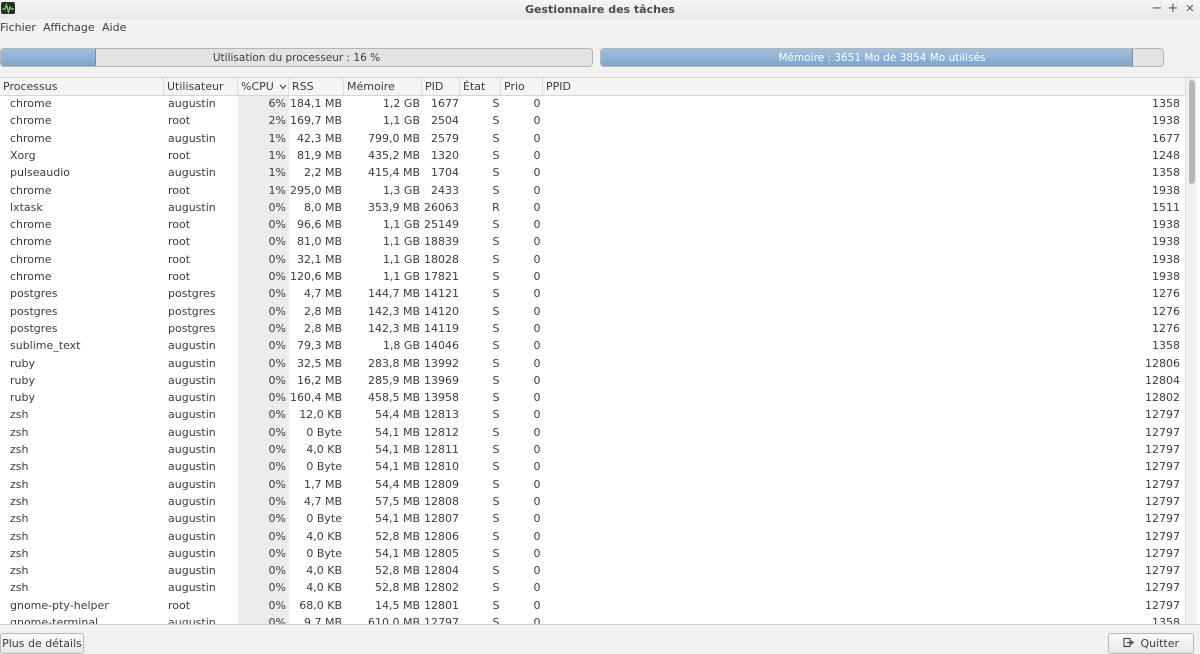 This screenshot has width=1200, height=654. Describe the element at coordinates (592, 554) in the screenshot. I see `table-row: zsh augustin 0% 0 Byte 54,1 MB 12805 S 0 12797` at that location.